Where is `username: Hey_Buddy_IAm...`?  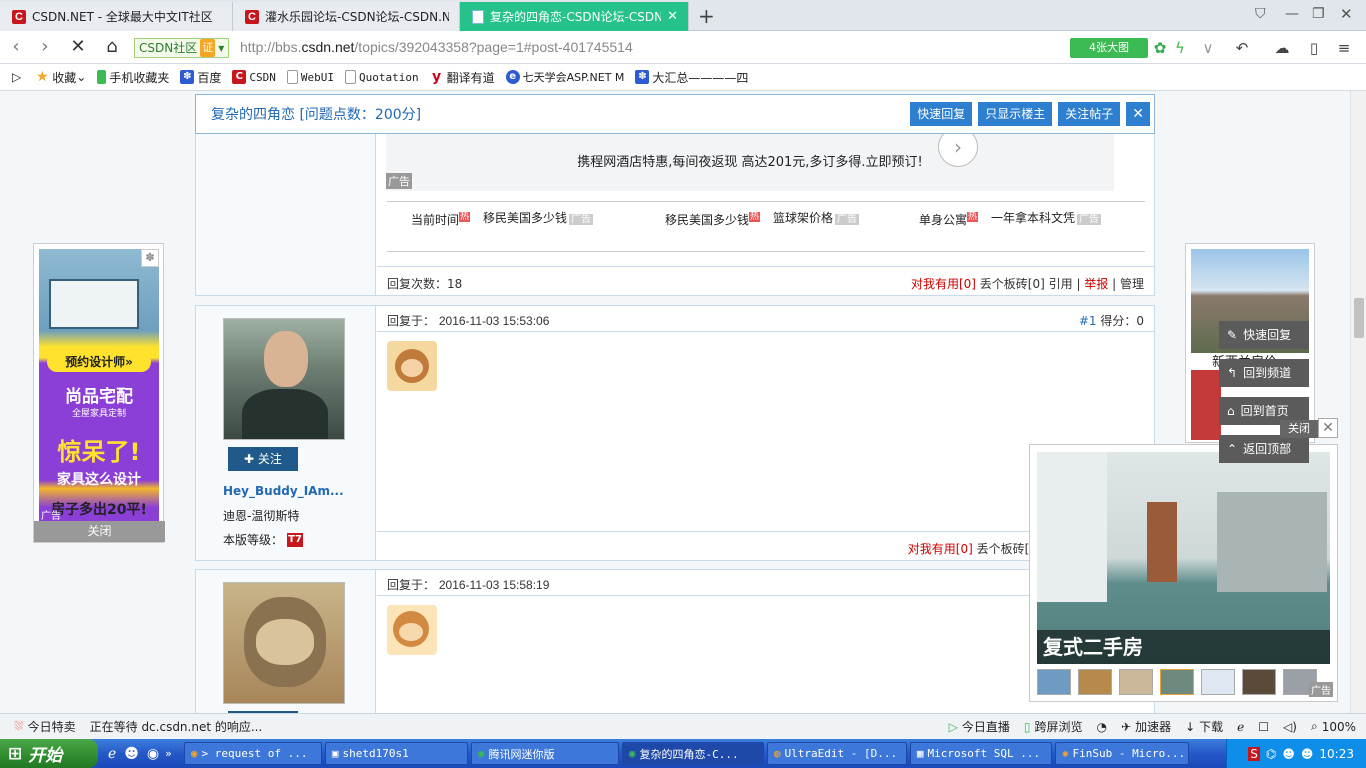
username: Hey_Buddy_IAm... is located at coordinates (283, 491).